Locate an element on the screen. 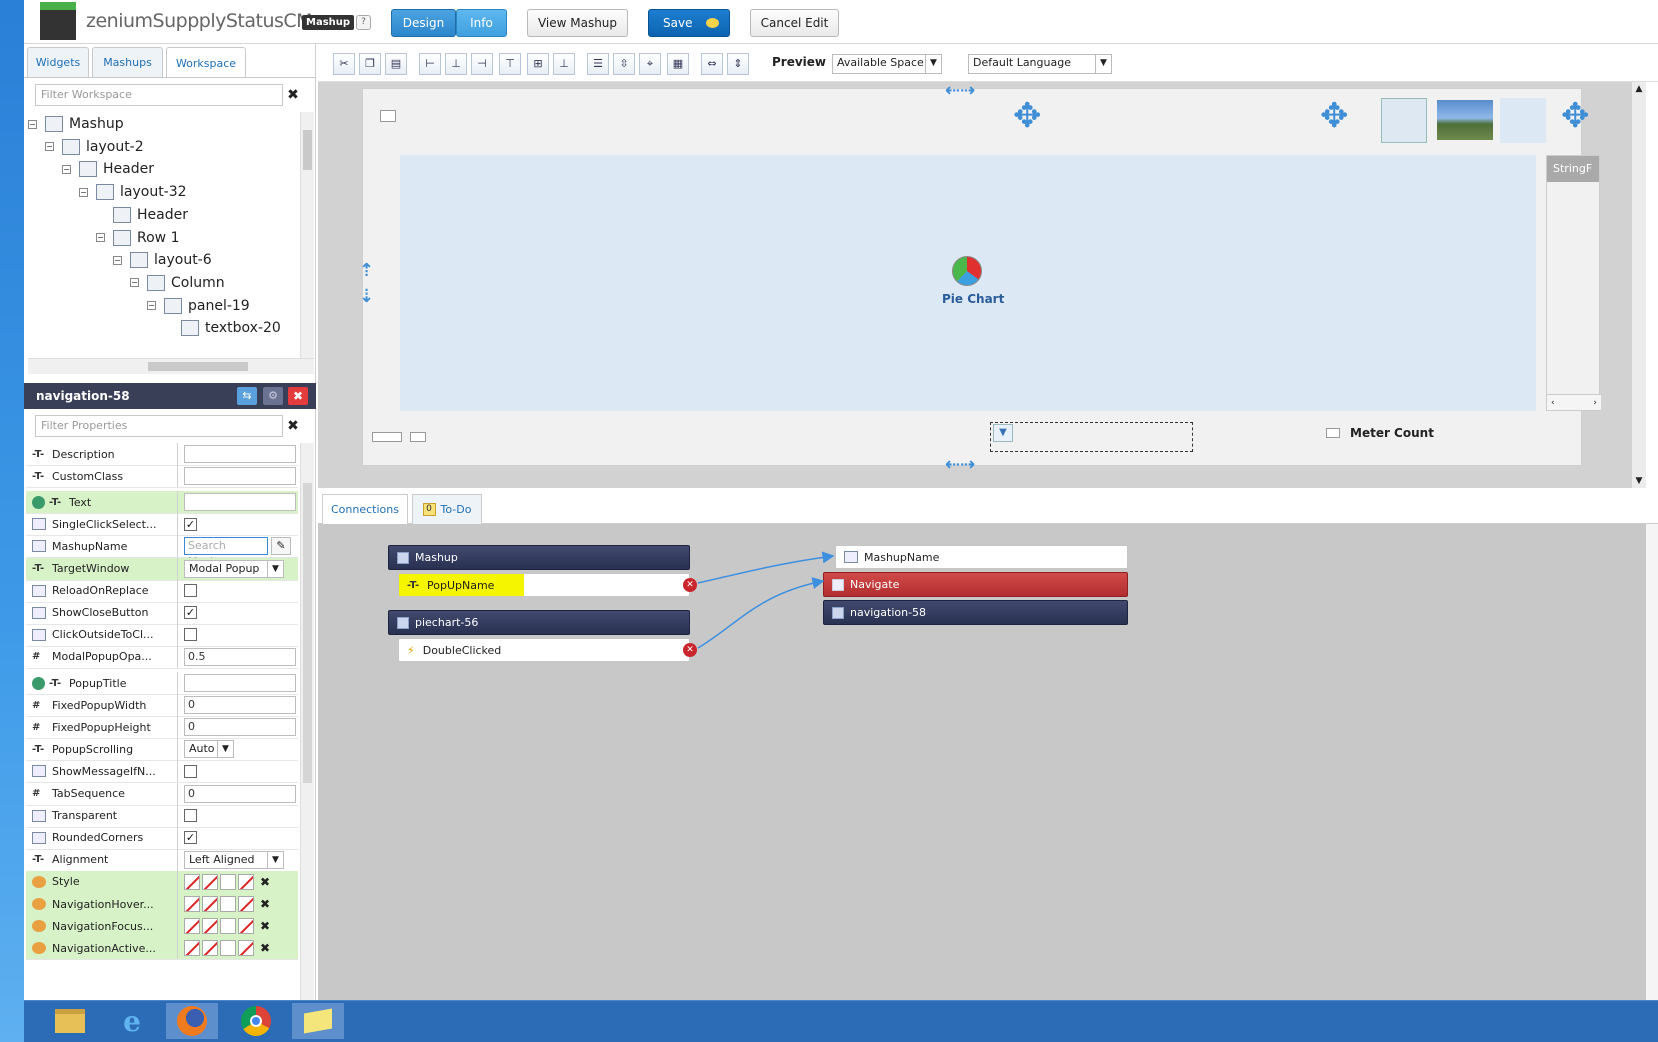 This screenshot has width=1658, height=1042. resize-vertical-icon: ⇡ ⇣ is located at coordinates (366, 284).